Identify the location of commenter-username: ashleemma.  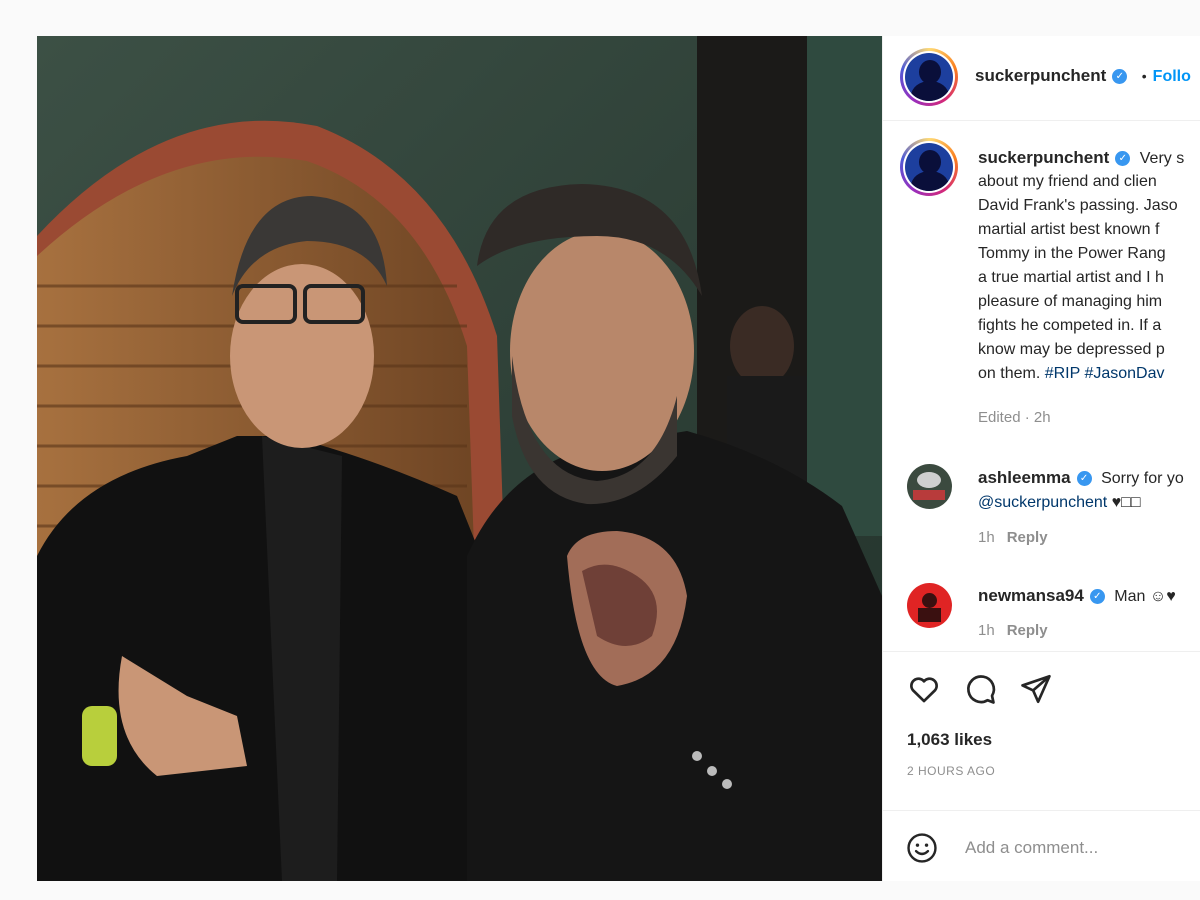
(1024, 477).